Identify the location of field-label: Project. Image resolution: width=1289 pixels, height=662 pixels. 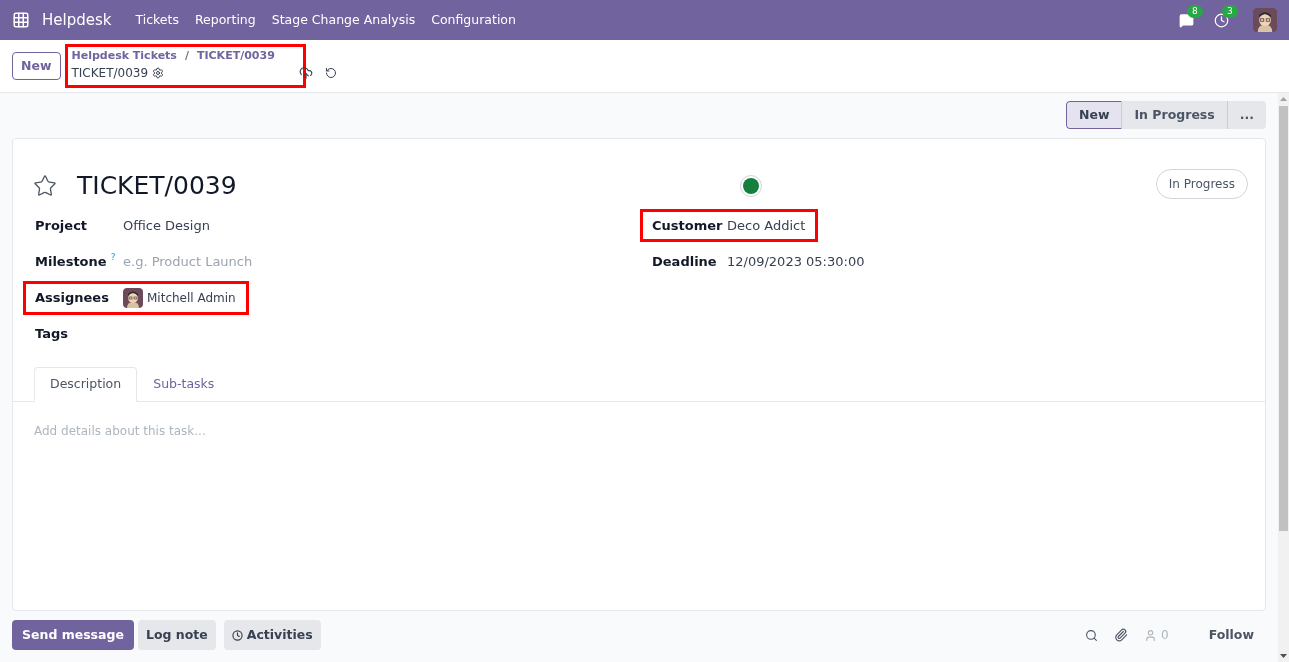
(61, 225).